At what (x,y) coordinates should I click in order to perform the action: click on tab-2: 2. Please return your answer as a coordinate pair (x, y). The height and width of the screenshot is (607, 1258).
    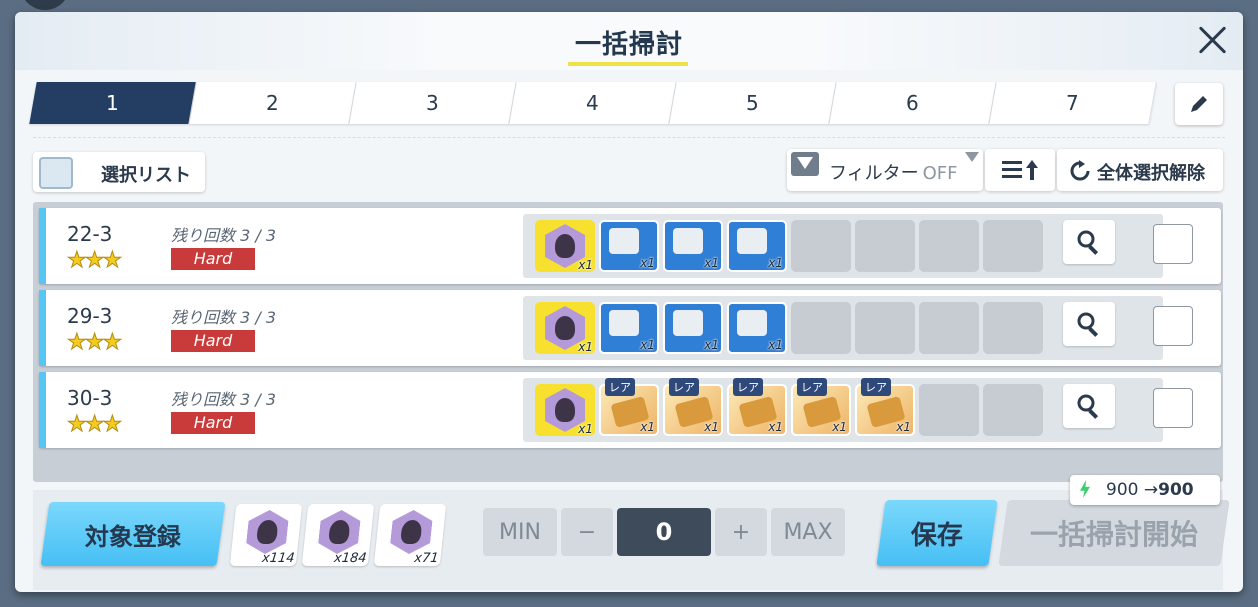
    Looking at the image, I should click on (273, 103).